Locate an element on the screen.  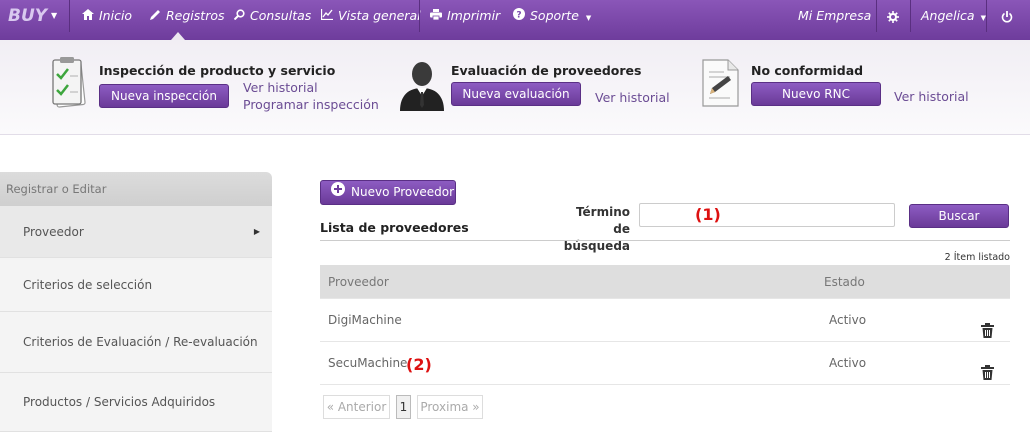
nav-registros-label: Registros is located at coordinates (195, 15).